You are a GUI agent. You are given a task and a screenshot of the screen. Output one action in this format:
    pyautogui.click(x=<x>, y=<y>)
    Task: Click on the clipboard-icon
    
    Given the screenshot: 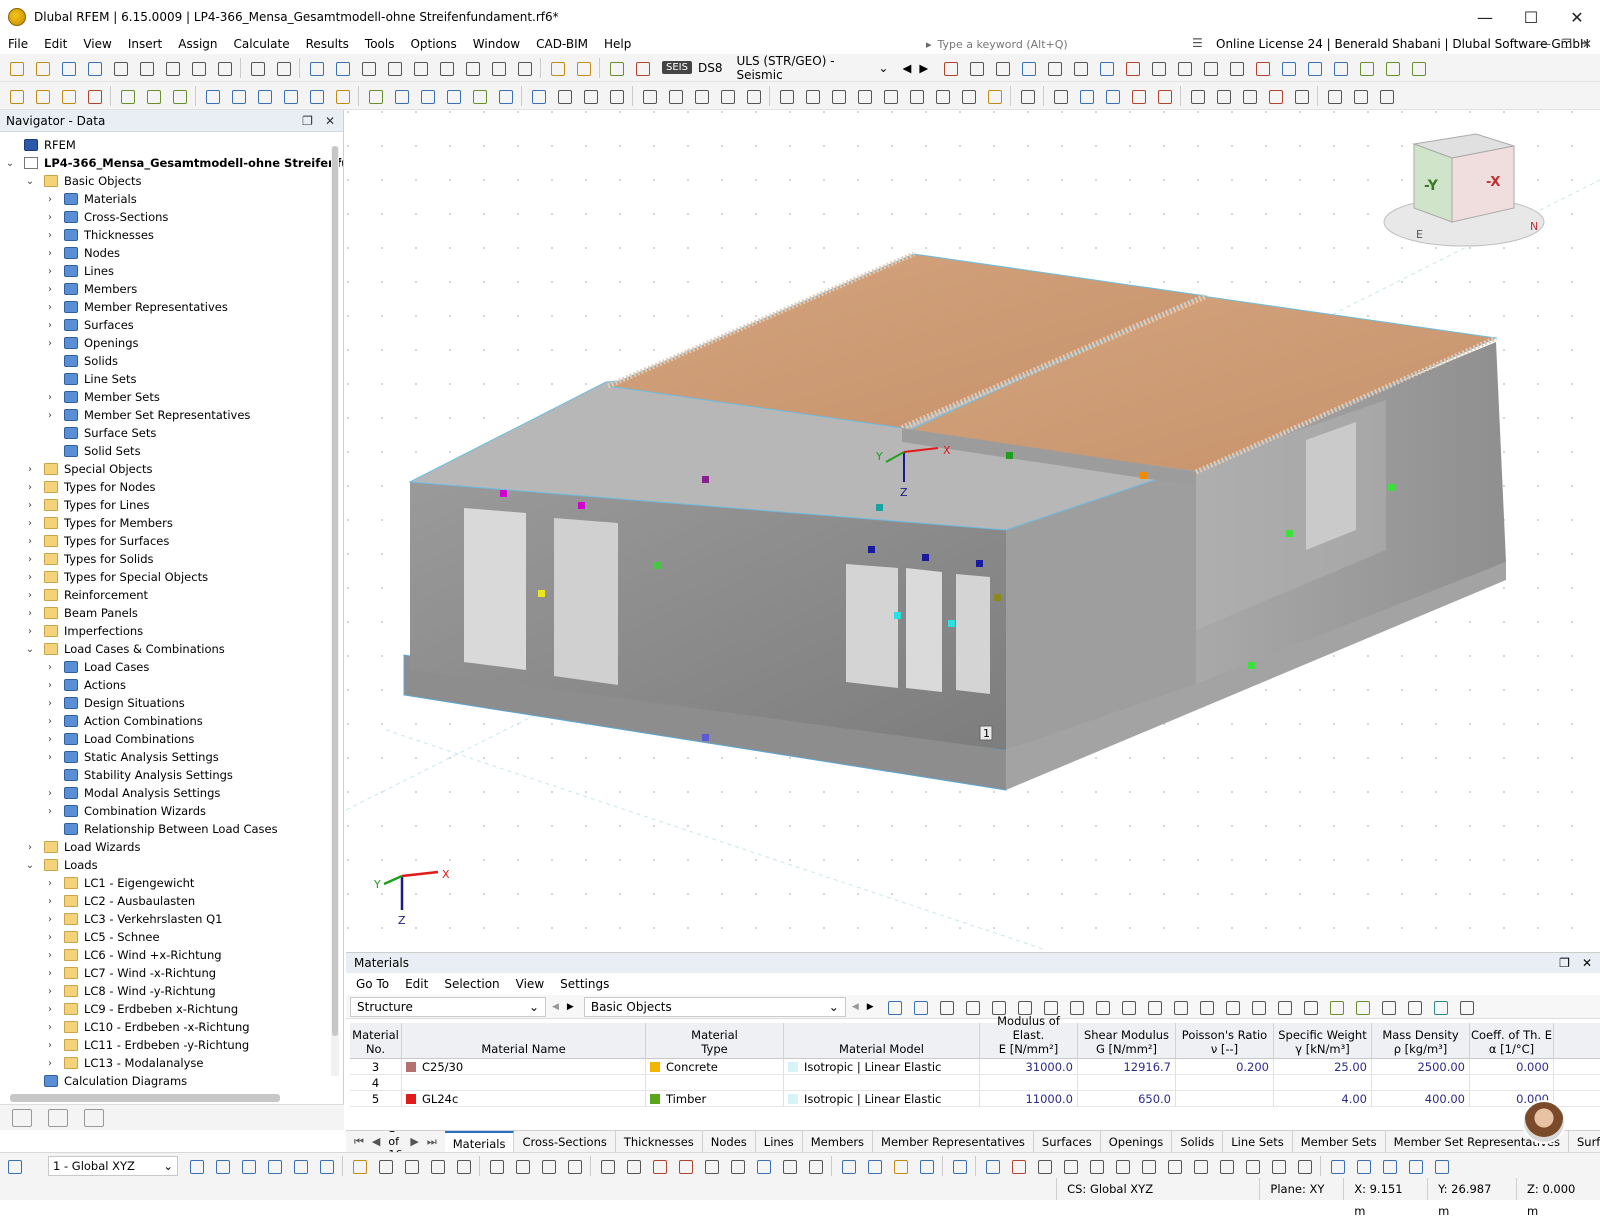 What is the action you would take?
    pyautogui.click(x=394, y=68)
    